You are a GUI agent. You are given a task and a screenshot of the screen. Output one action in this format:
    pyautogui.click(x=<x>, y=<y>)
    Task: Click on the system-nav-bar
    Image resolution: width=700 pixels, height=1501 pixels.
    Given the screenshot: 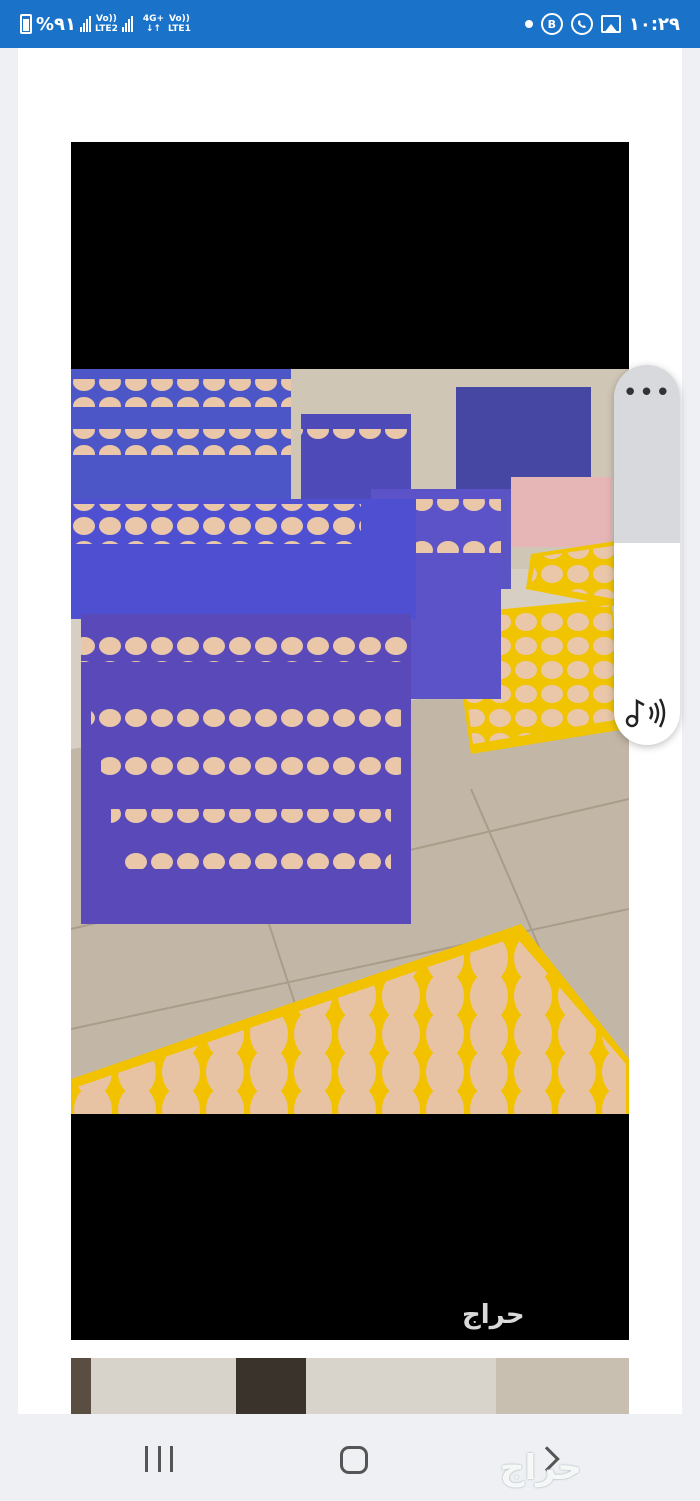 What is the action you would take?
    pyautogui.click(x=350, y=1457)
    